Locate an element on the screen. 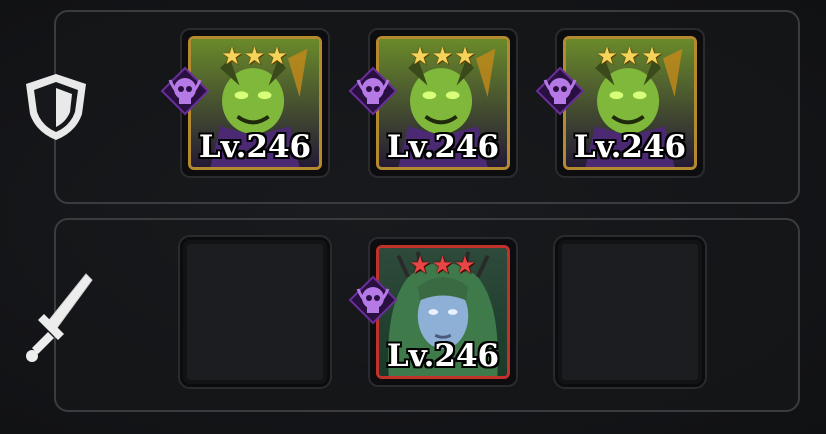  attack-slot-1-empty is located at coordinates (255, 312).